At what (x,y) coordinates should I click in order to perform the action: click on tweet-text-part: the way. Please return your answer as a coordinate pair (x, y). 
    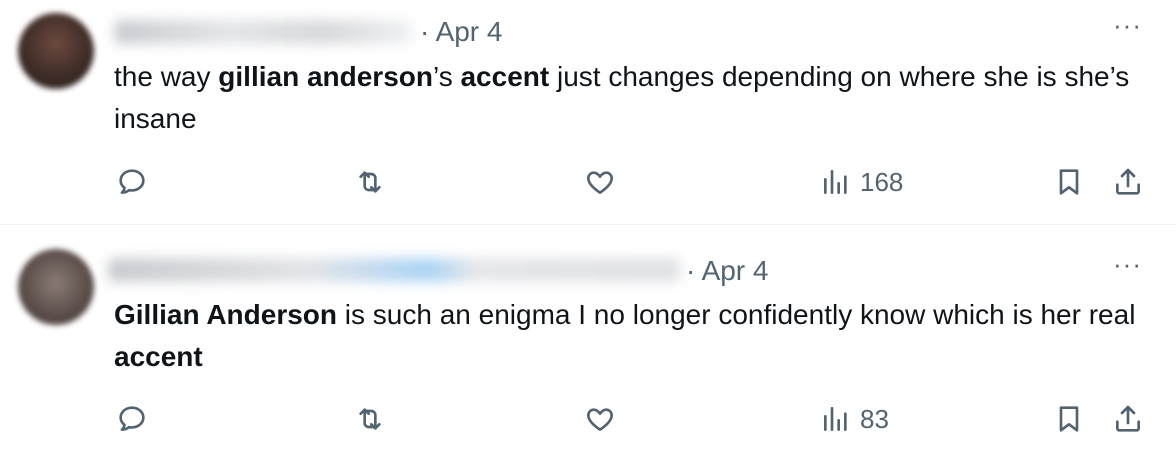
    Looking at the image, I should click on (166, 76).